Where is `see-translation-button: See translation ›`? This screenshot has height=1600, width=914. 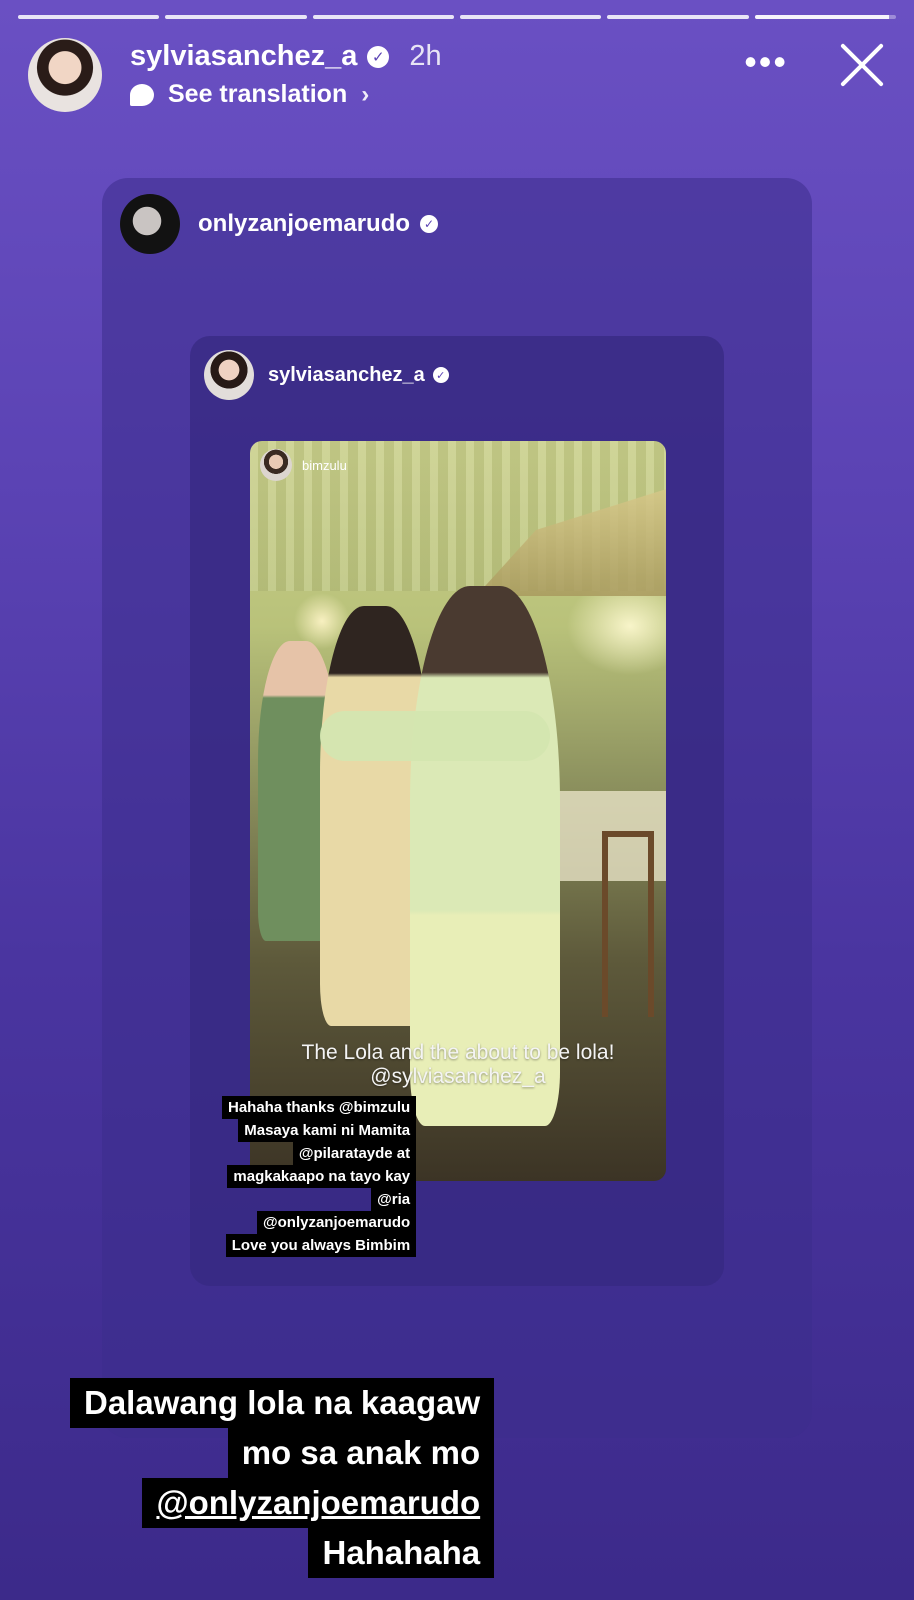 see-translation-button: See translation › is located at coordinates (249, 94).